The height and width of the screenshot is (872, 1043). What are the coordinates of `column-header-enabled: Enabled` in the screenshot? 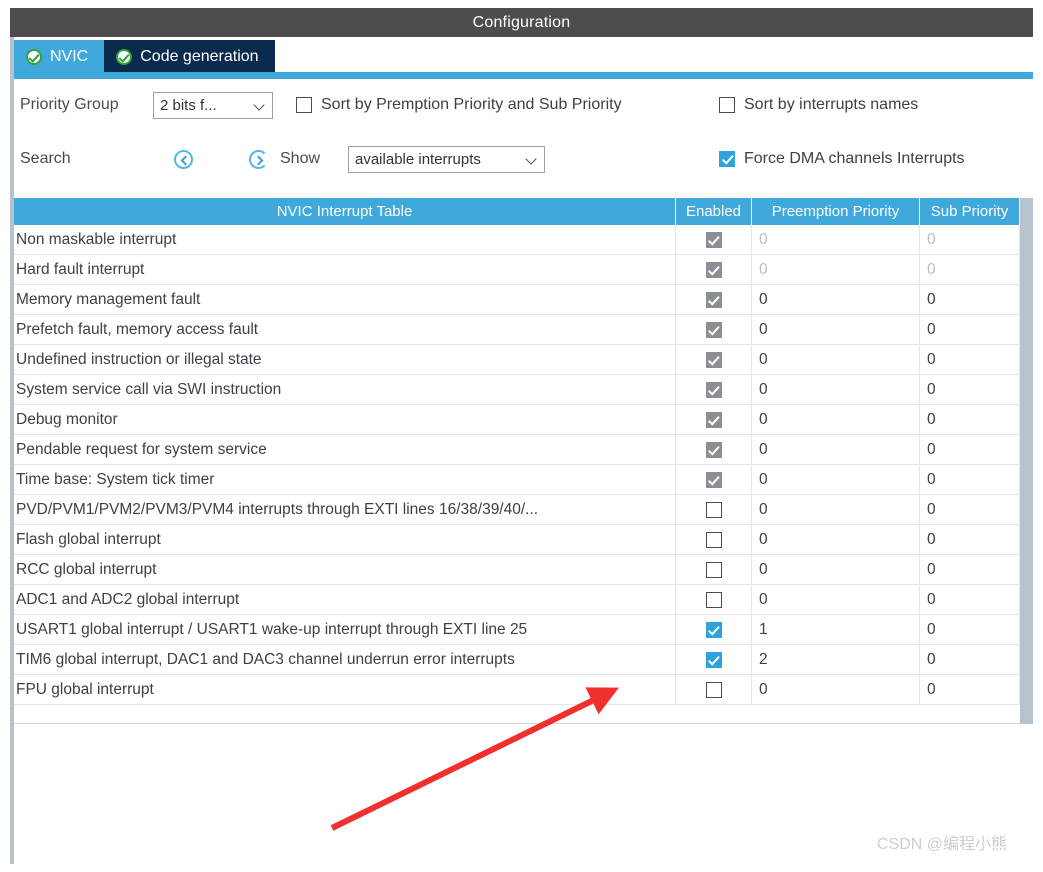 It's located at (714, 211).